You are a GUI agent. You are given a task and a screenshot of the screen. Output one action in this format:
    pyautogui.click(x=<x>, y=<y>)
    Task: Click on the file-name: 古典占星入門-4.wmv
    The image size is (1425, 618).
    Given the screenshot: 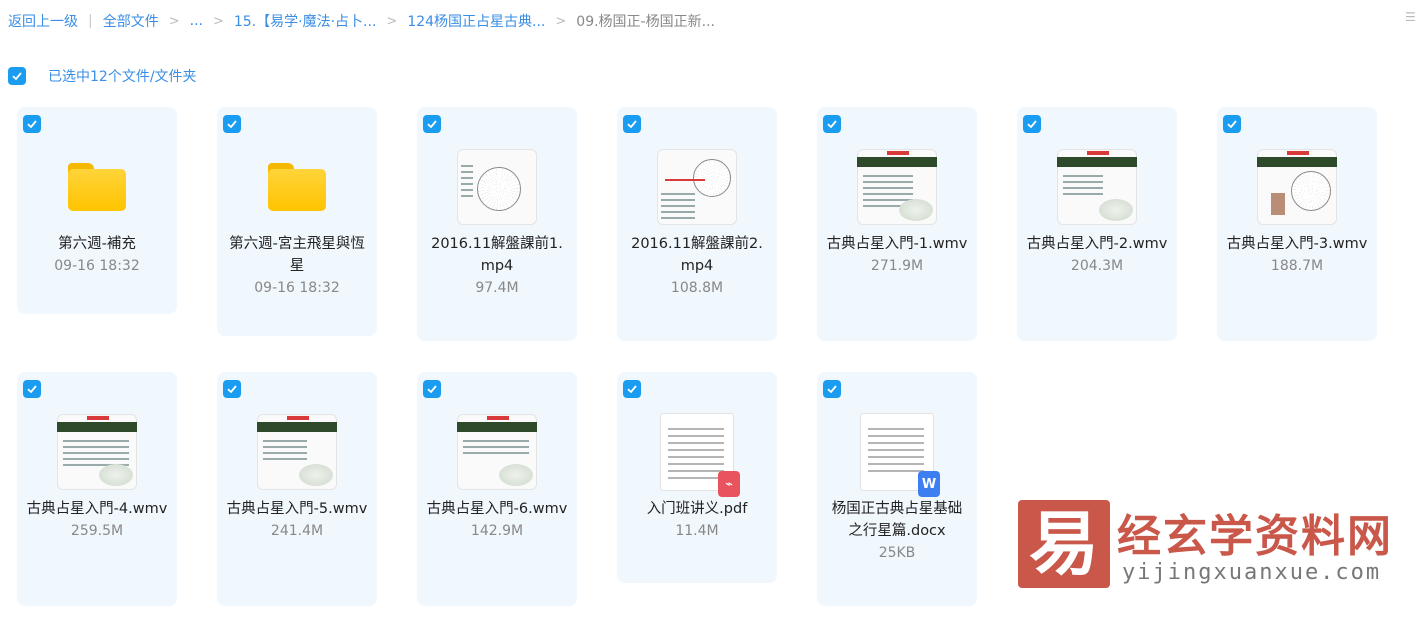 What is the action you would take?
    pyautogui.click(x=97, y=509)
    